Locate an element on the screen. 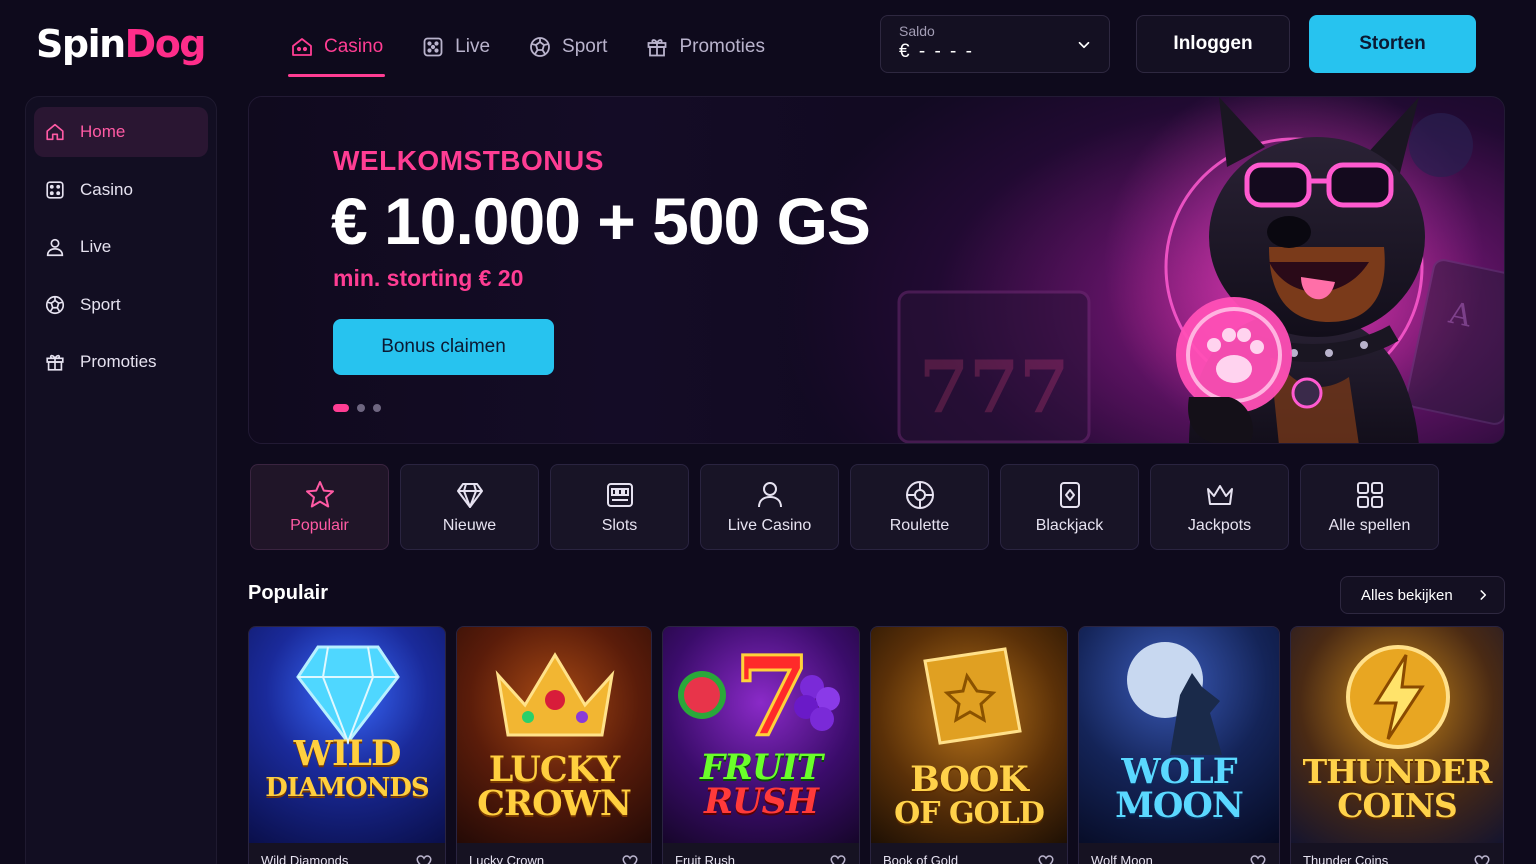 The height and width of the screenshot is (864, 1536). category-live-casino: Live Casino is located at coordinates (769, 507).